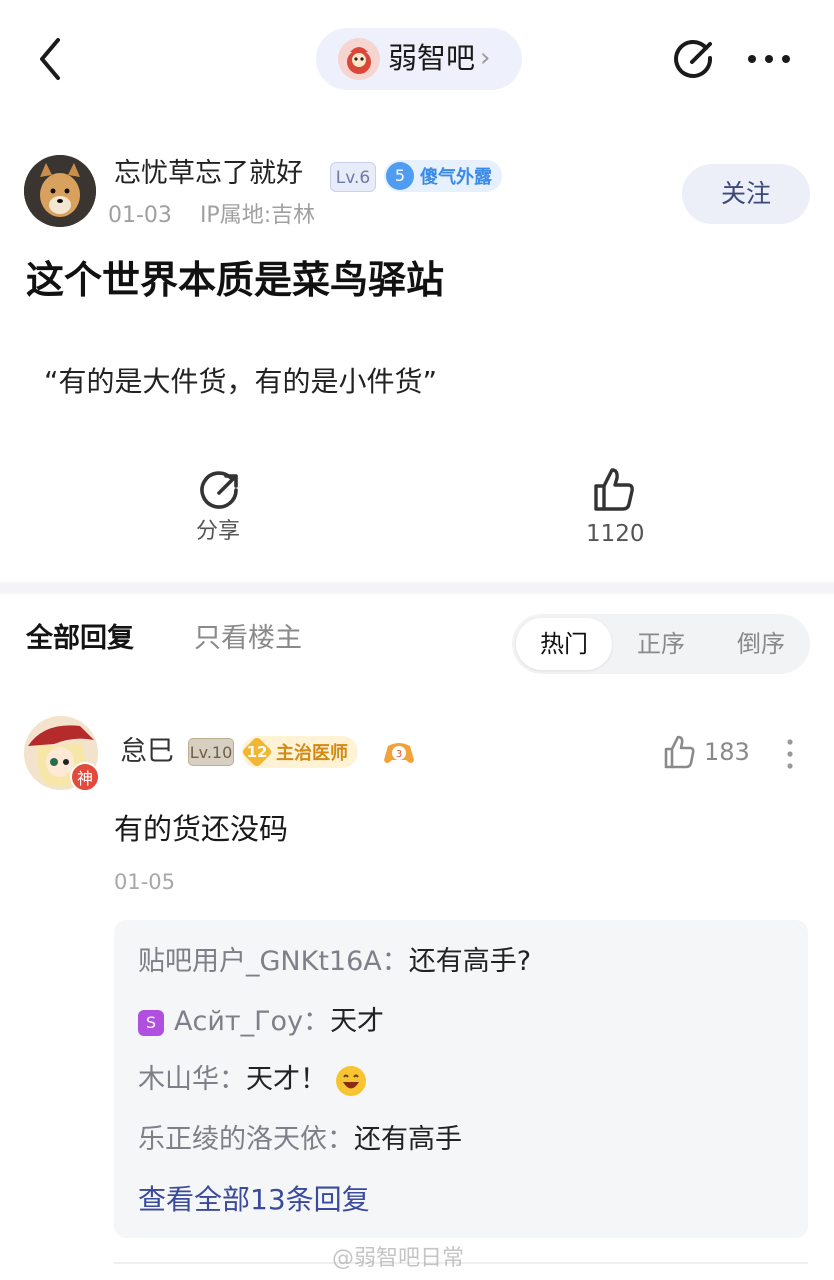  What do you see at coordinates (359, 59) in the screenshot?
I see `forum-avatar` at bounding box center [359, 59].